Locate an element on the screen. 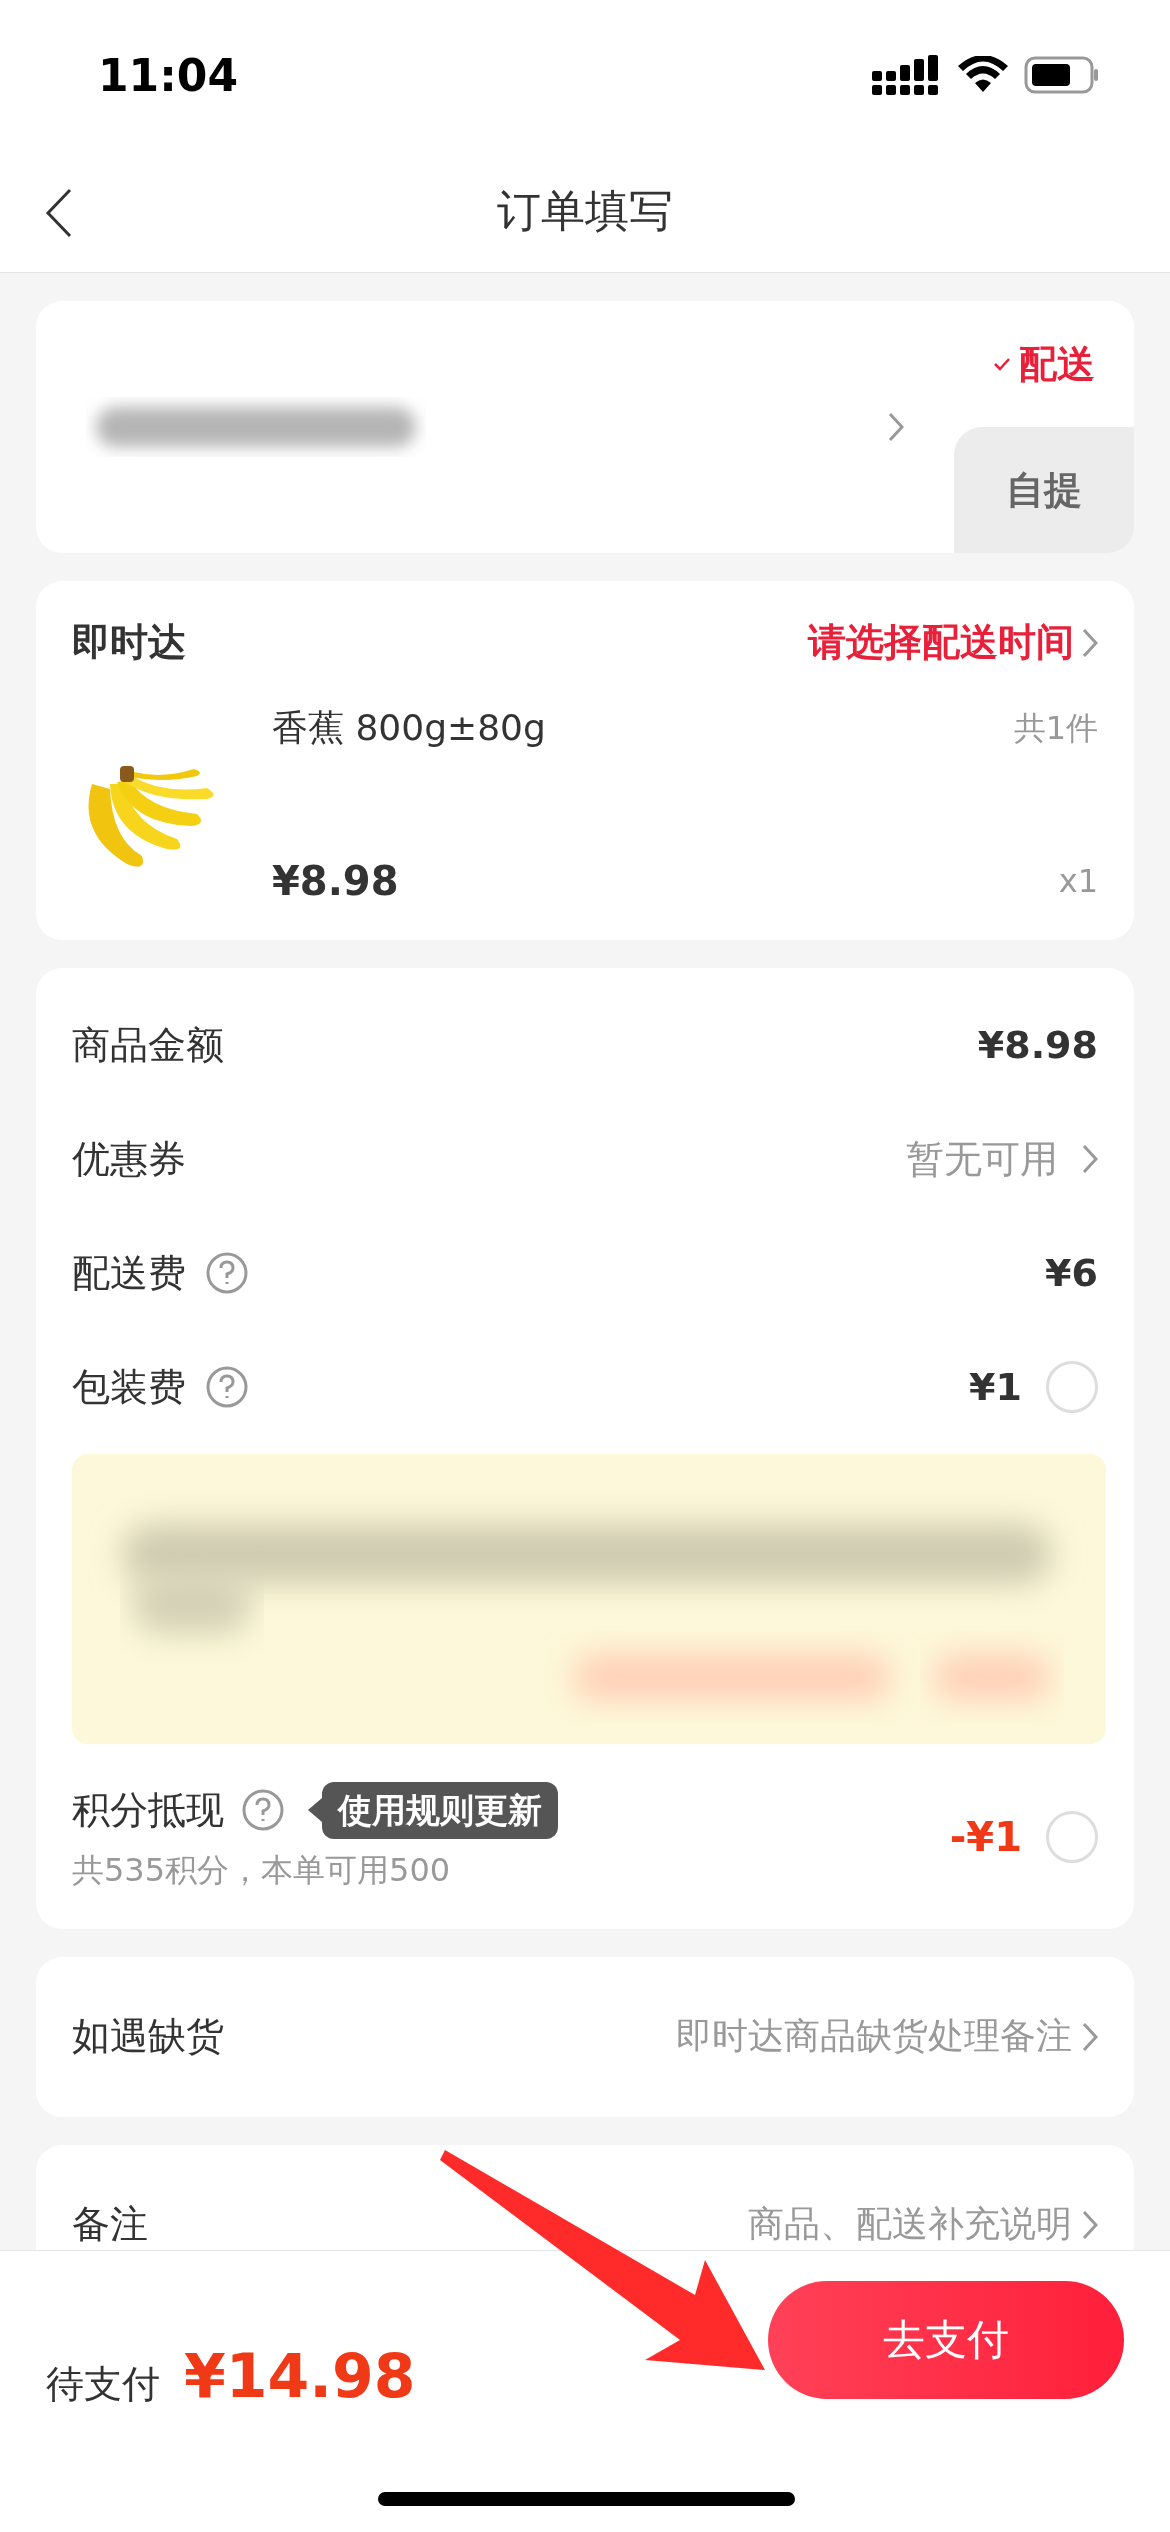 The width and height of the screenshot is (1170, 2532). check-icon is located at coordinates (1002, 364).